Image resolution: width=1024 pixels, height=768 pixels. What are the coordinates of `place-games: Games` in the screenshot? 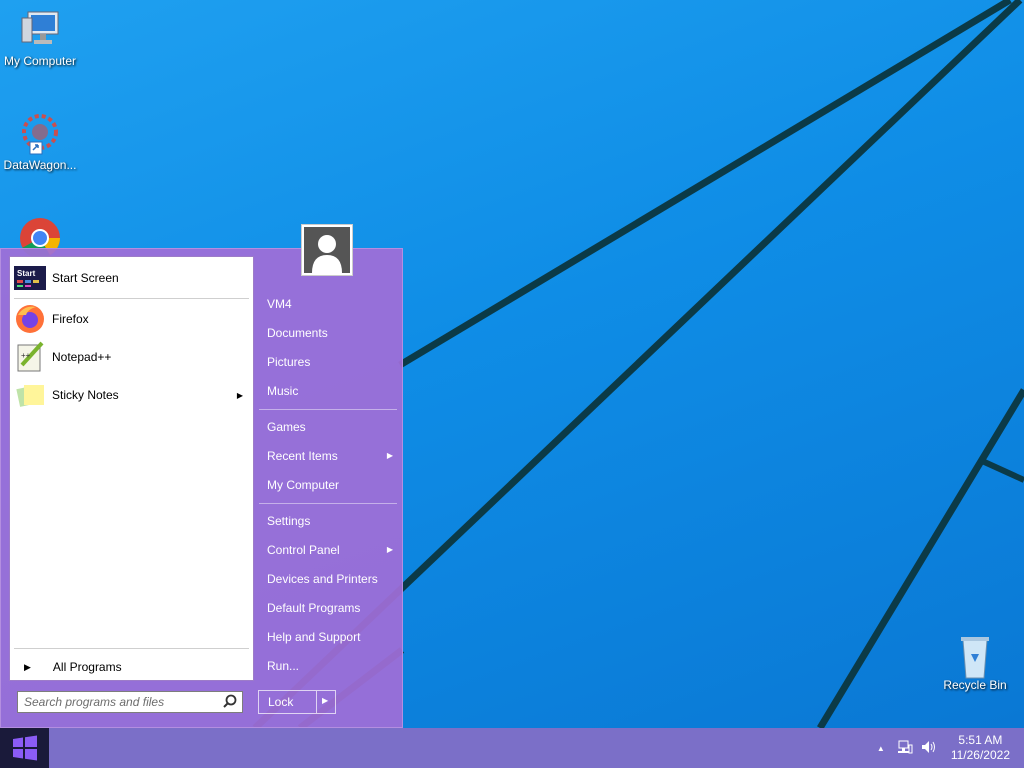 It's located at (333, 427).